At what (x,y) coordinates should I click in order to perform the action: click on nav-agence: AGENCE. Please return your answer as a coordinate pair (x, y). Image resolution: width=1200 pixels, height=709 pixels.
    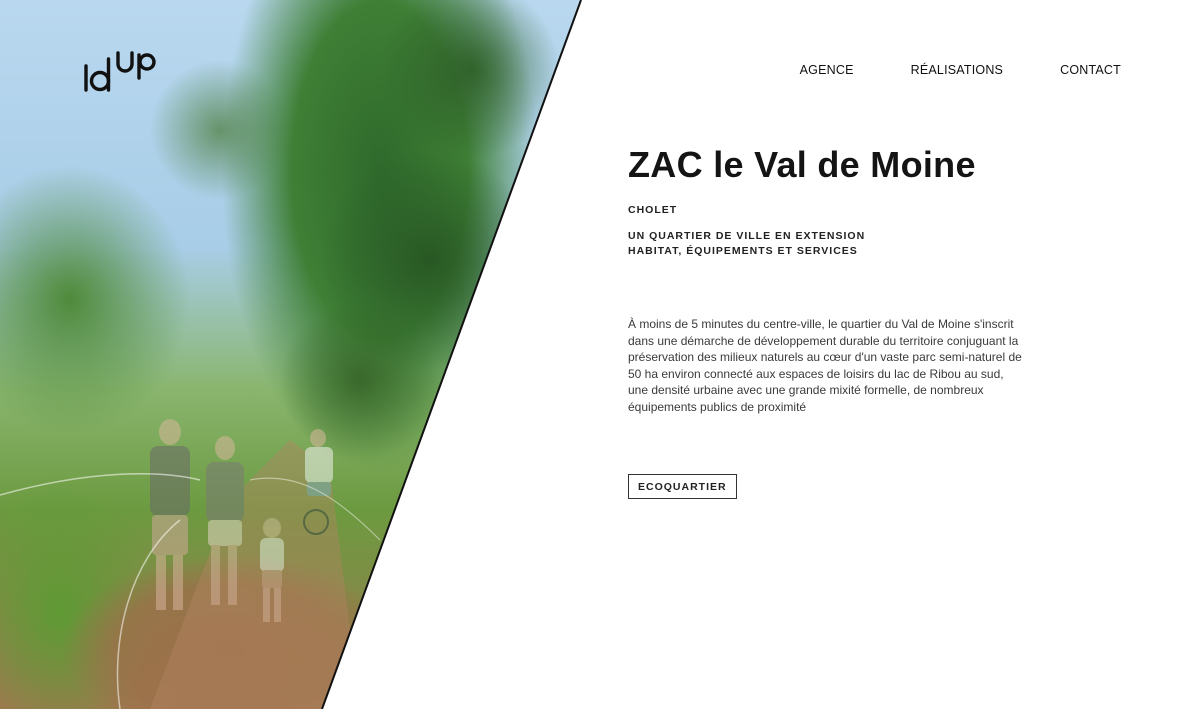
    Looking at the image, I should click on (827, 70).